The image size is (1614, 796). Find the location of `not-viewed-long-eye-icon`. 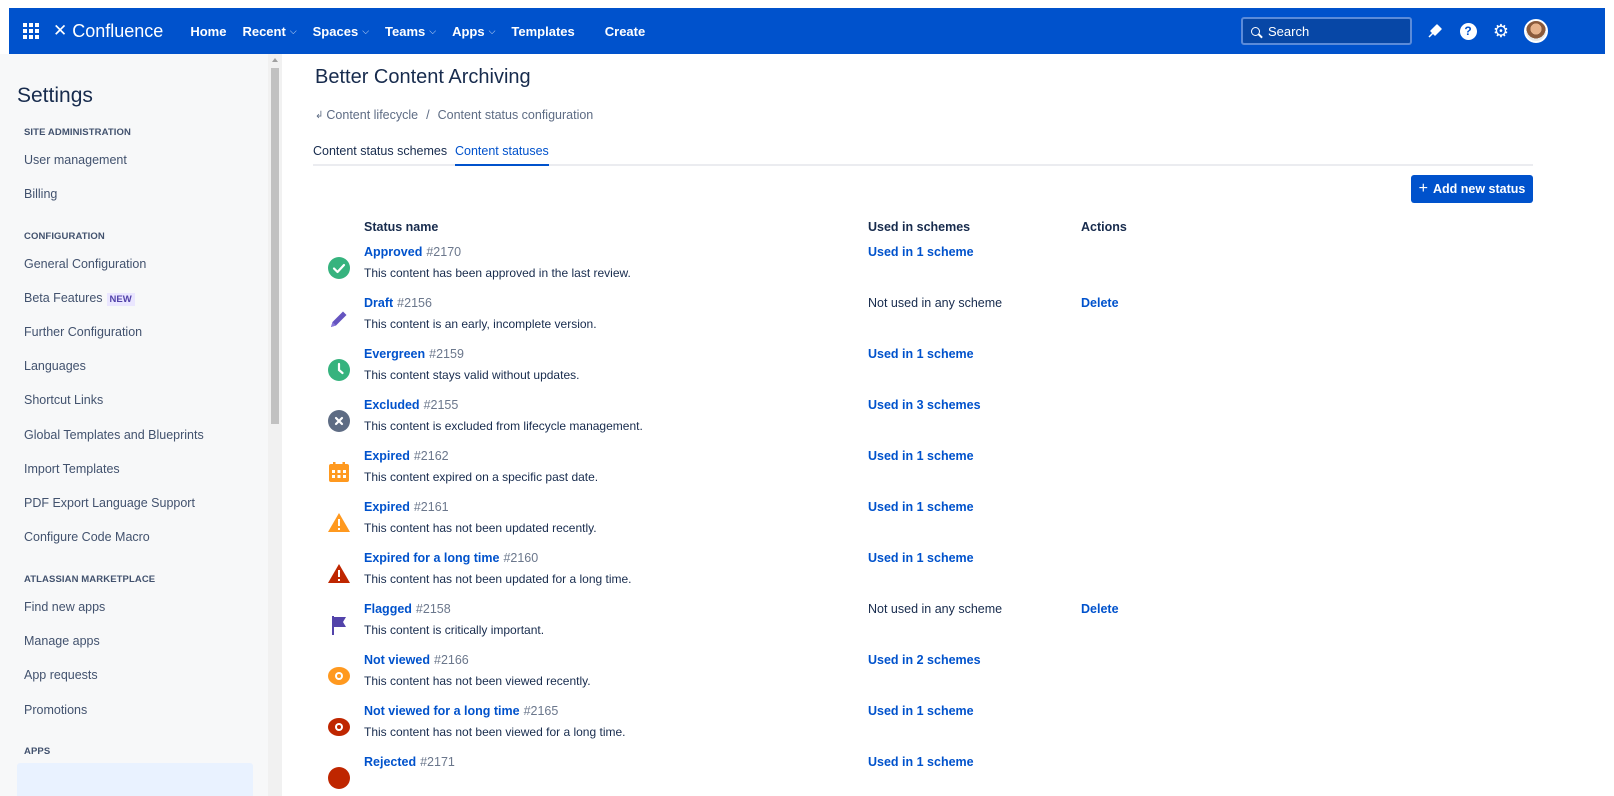

not-viewed-long-eye-icon is located at coordinates (339, 727).